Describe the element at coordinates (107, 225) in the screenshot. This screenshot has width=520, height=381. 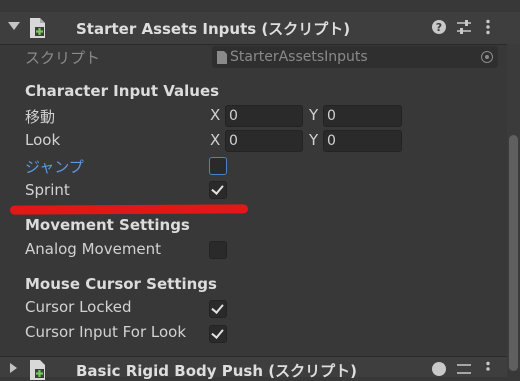
I see `section-header-movement: Movement Settings` at that location.